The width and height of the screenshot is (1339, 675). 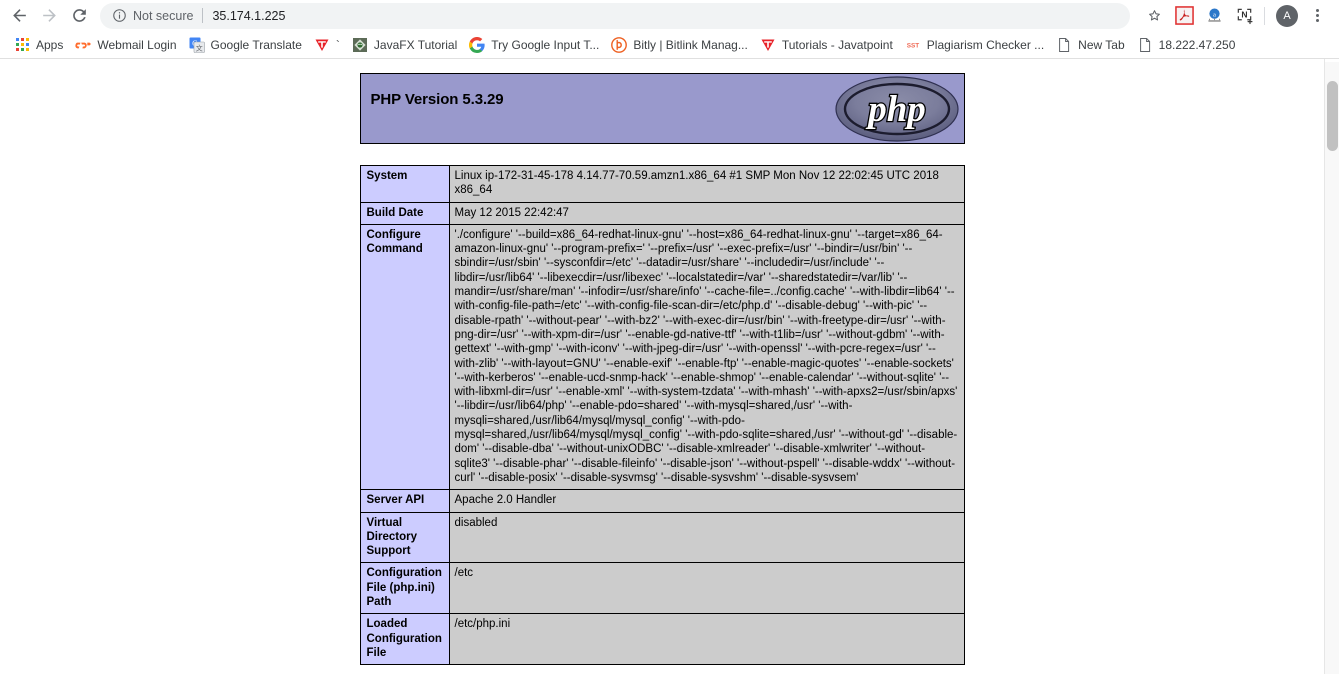 I want to click on toolbar-divider, so click(x=1264, y=15).